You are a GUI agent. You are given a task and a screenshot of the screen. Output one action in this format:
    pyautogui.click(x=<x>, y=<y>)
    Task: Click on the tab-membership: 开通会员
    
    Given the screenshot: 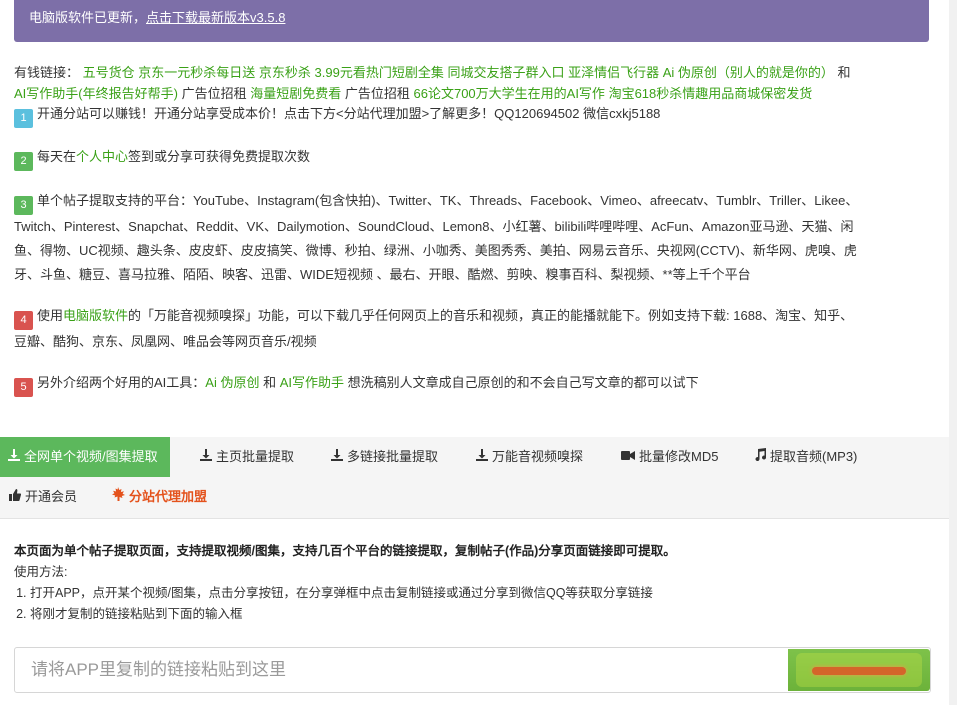 What is the action you would take?
    pyautogui.click(x=43, y=497)
    